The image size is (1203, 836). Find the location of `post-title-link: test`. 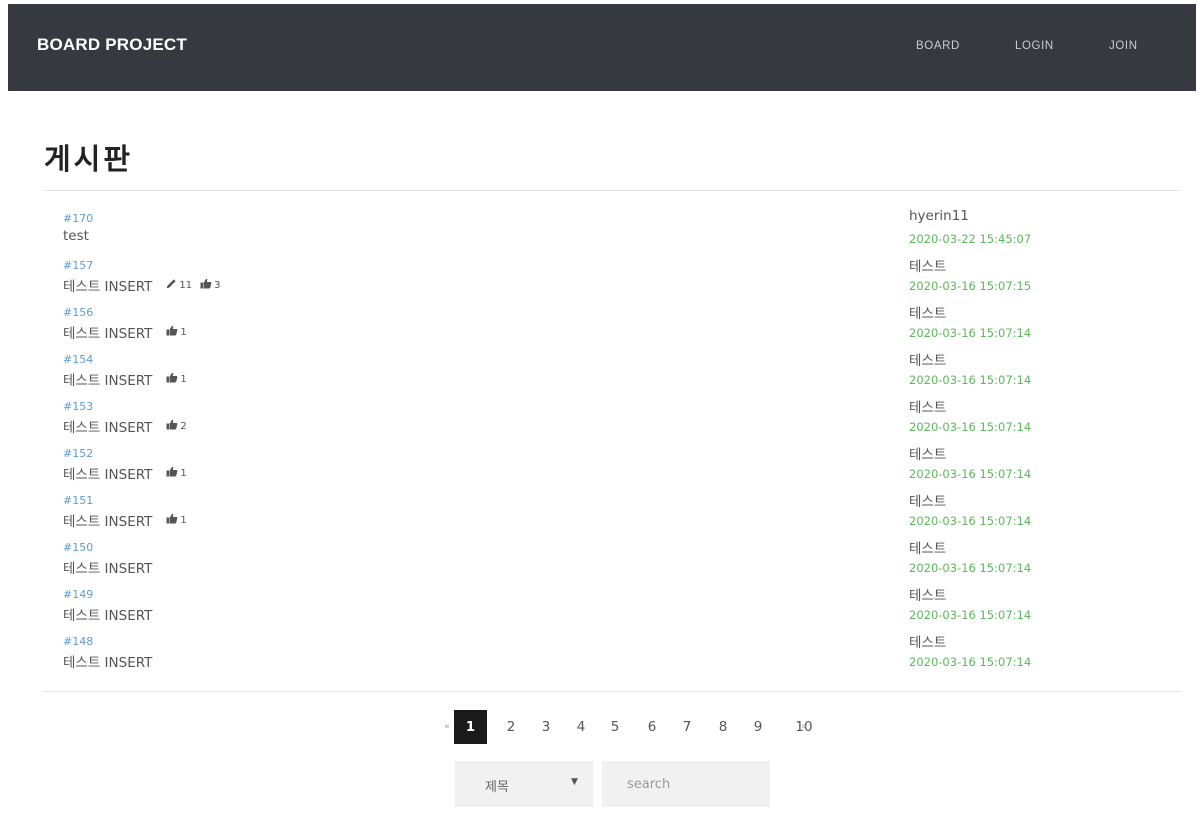

post-title-link: test is located at coordinates (76, 236).